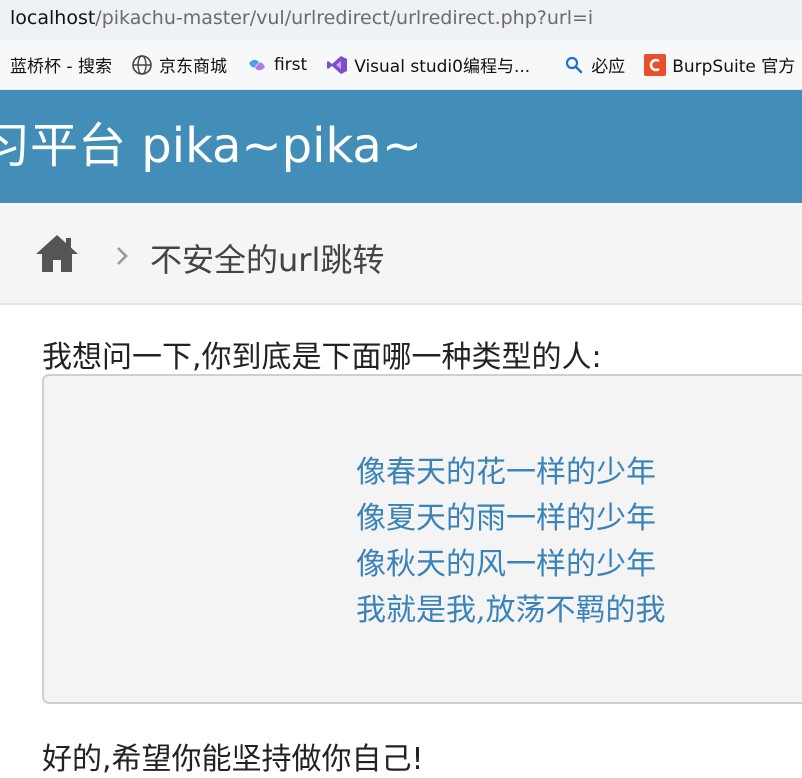 This screenshot has width=802, height=778. I want to click on bookmark-bing: 必应, so click(594, 64).